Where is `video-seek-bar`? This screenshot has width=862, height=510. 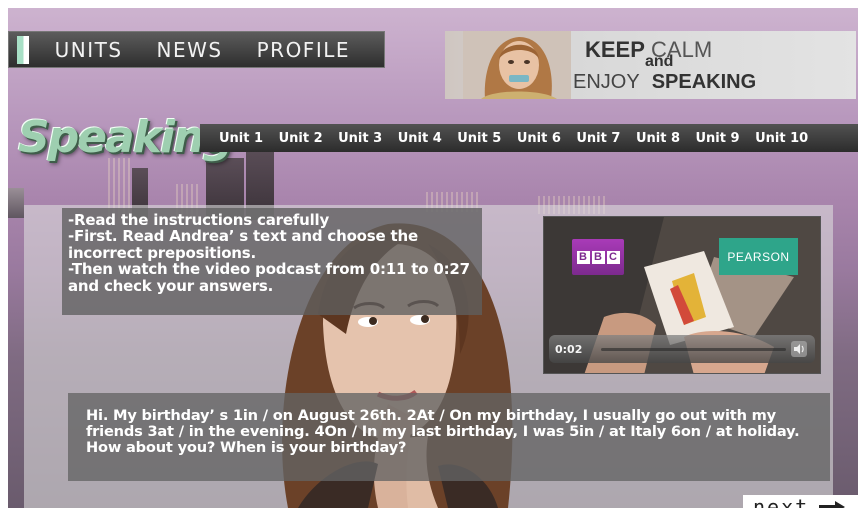
video-seek-bar is located at coordinates (693, 349).